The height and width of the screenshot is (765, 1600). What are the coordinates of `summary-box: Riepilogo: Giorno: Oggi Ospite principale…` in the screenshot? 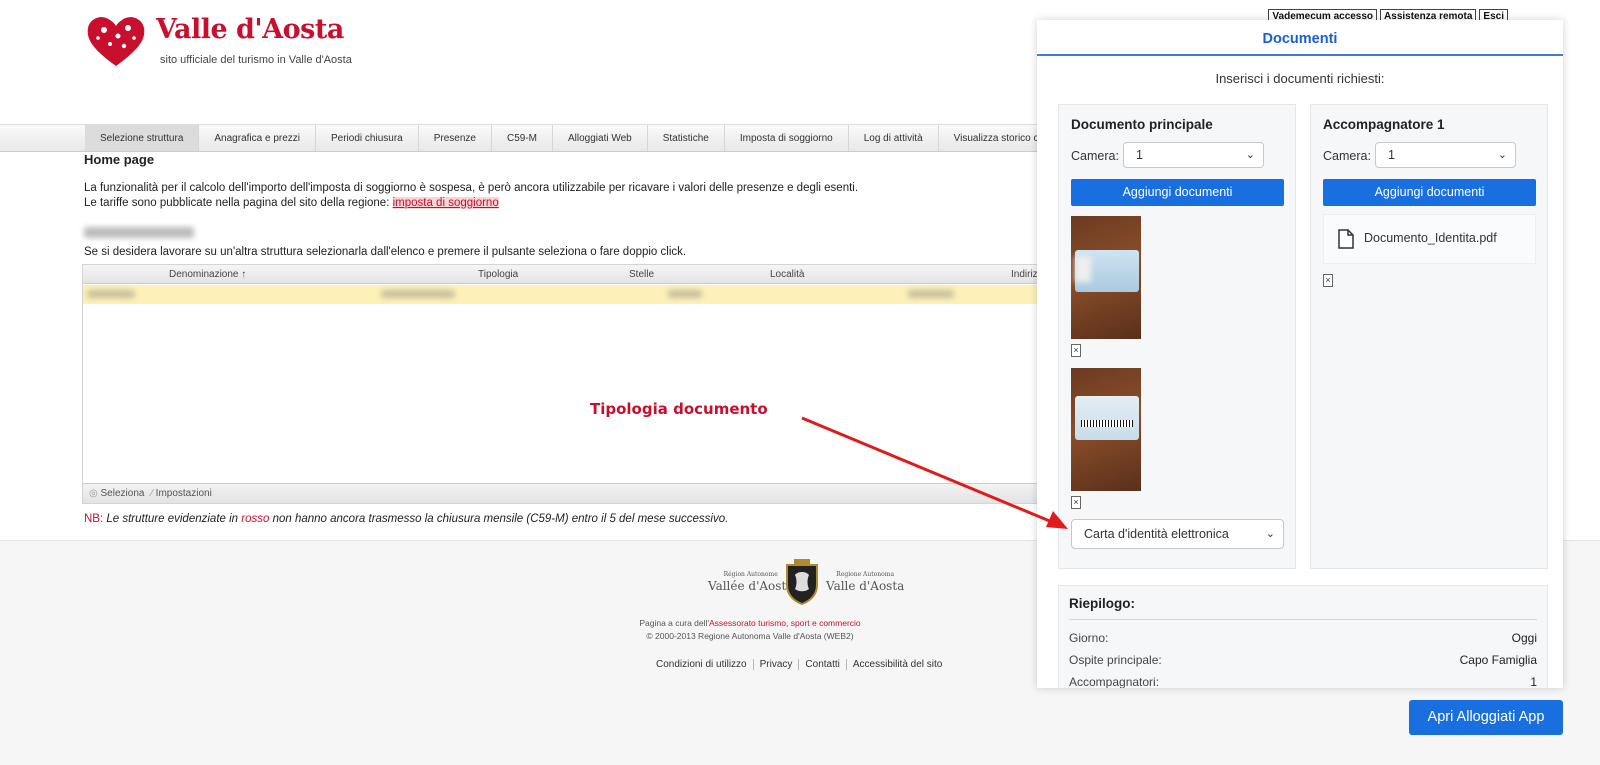 It's located at (1303, 636).